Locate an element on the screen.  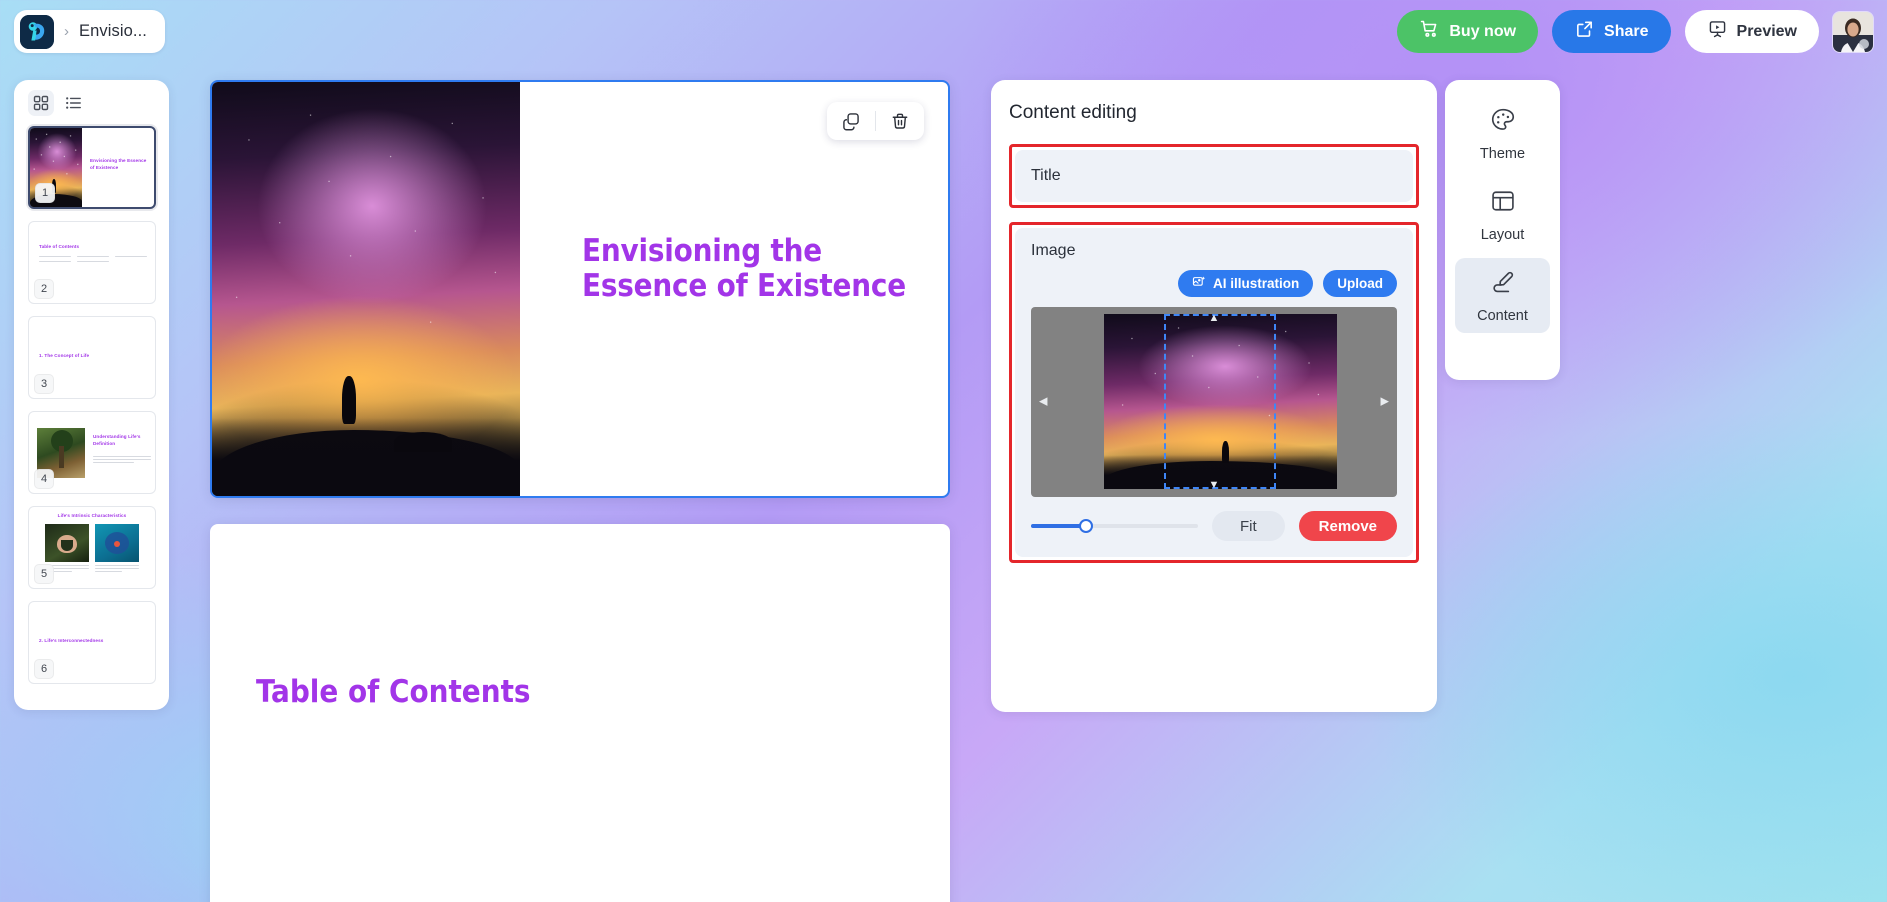
thumb-2-number: 2 is located at coordinates (44, 289).